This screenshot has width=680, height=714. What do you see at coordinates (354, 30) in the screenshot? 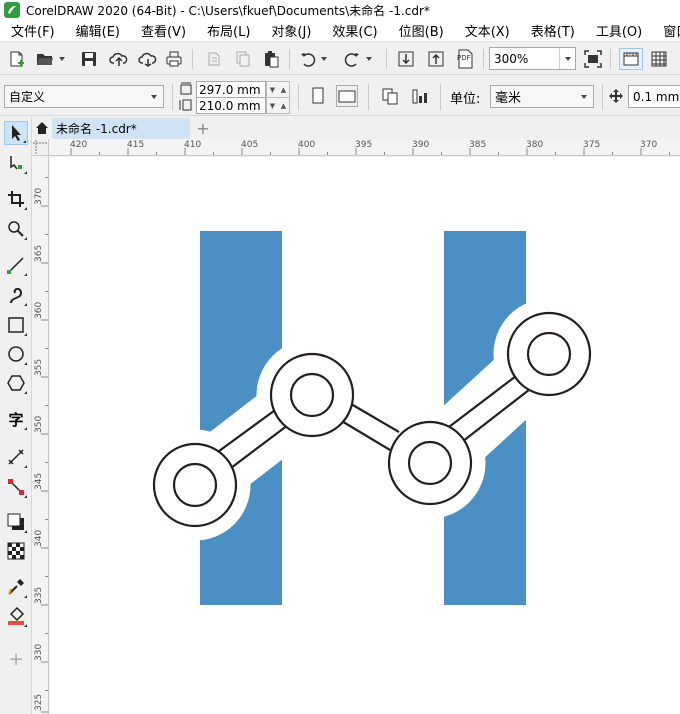
I see `menu-effects: 效果(C)` at bounding box center [354, 30].